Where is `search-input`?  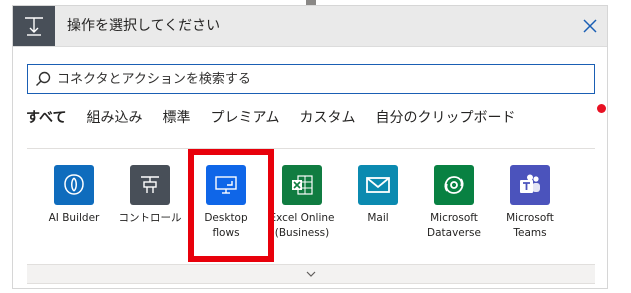
search-input is located at coordinates (325, 79).